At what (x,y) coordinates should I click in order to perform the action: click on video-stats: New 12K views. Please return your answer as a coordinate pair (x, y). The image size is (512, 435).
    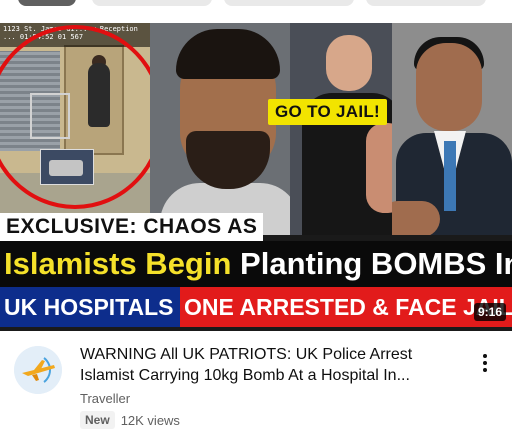
    Looking at the image, I should click on (130, 420).